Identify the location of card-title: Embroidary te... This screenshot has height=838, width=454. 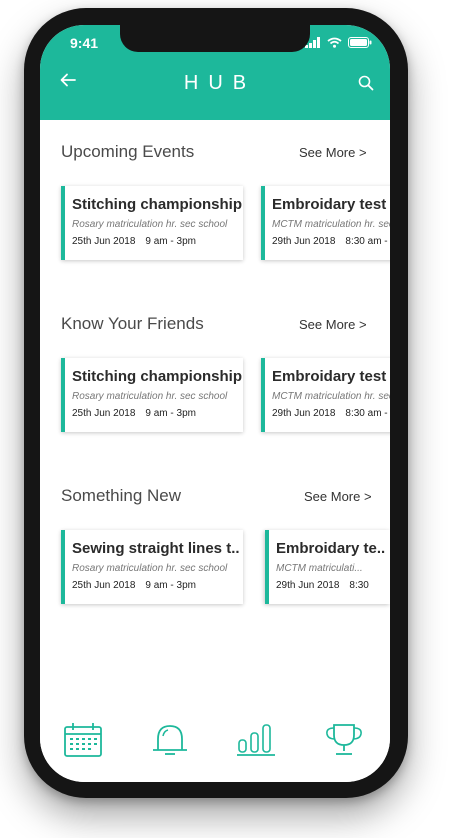
(331, 548).